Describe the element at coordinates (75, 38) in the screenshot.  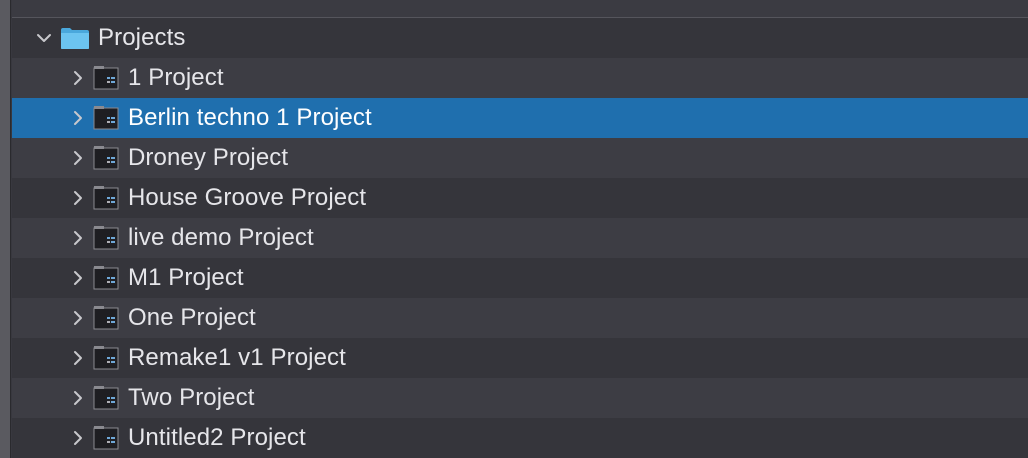
I see `folder-icon` at that location.